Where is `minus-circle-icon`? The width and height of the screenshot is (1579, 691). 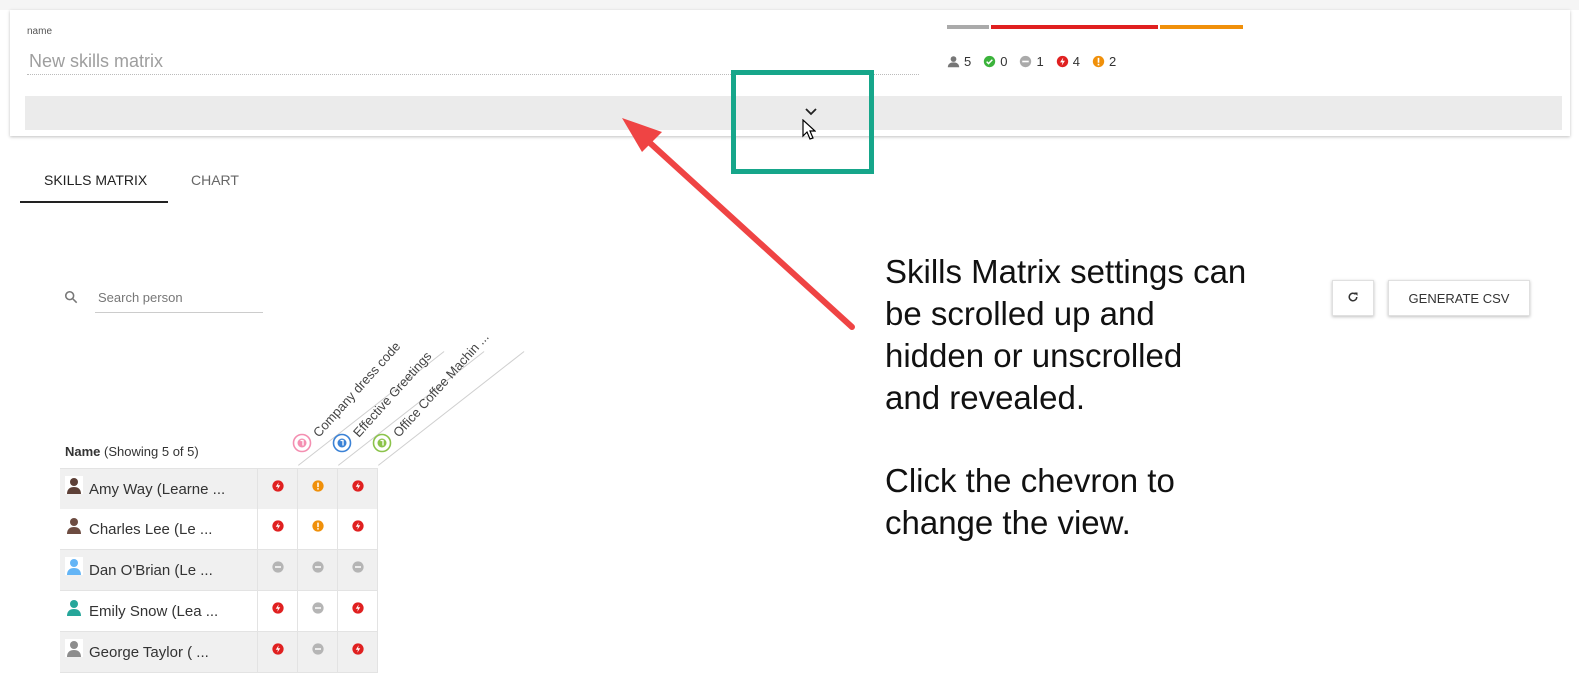 minus-circle-icon is located at coordinates (1025, 61).